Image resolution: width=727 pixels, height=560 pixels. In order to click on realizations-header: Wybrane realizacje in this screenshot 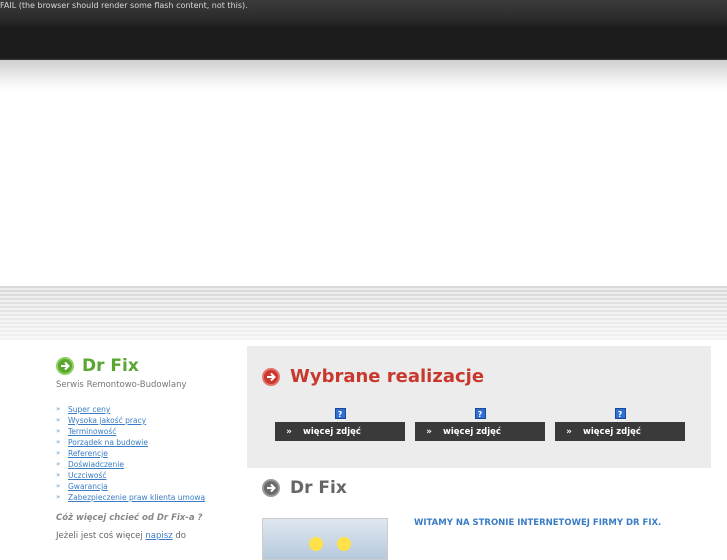, I will do `click(373, 376)`.